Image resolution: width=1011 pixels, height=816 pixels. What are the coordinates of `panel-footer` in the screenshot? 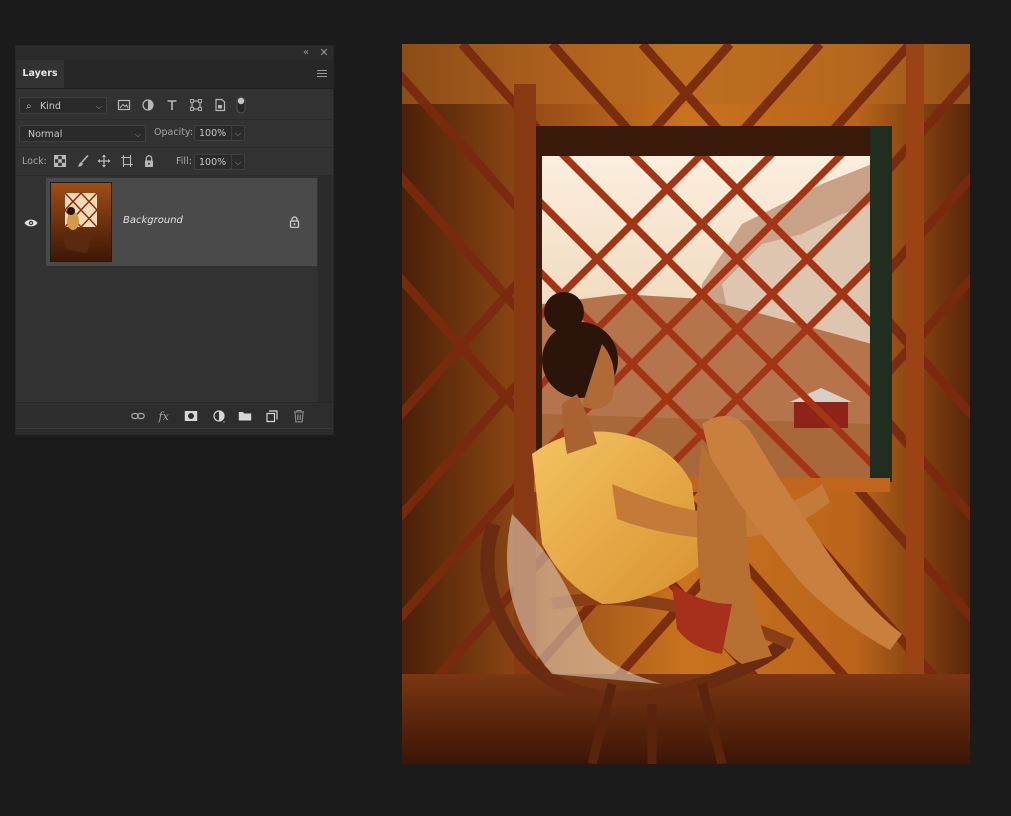 It's located at (174, 431).